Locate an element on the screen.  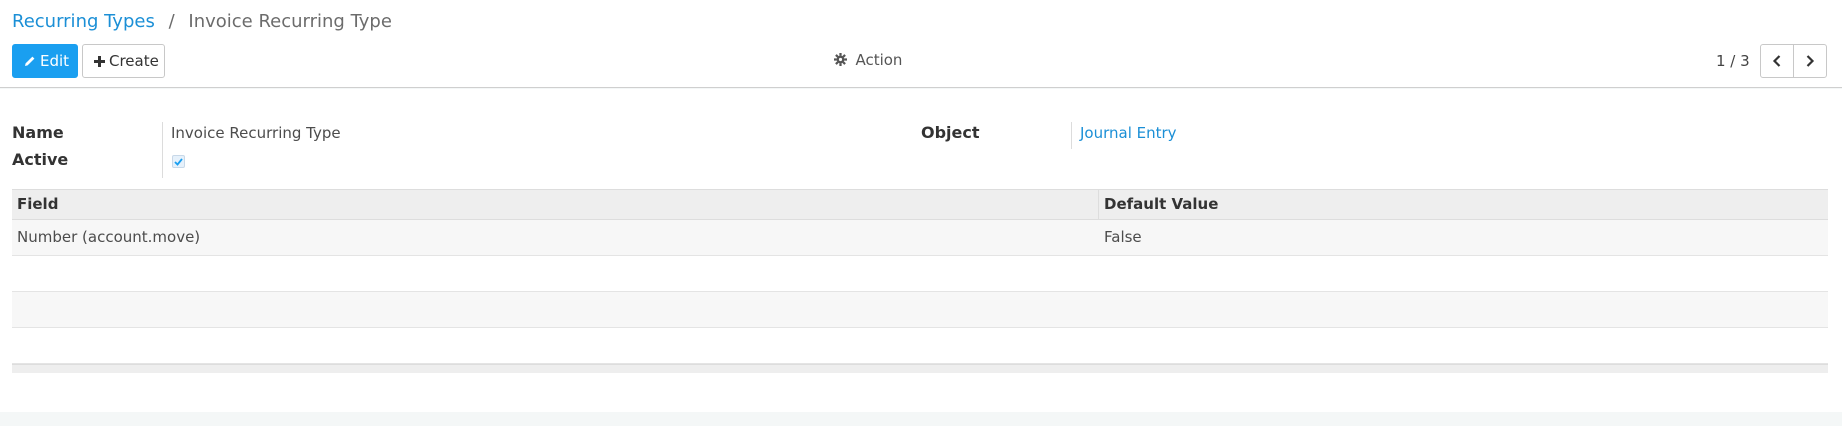
table-footer is located at coordinates (920, 368).